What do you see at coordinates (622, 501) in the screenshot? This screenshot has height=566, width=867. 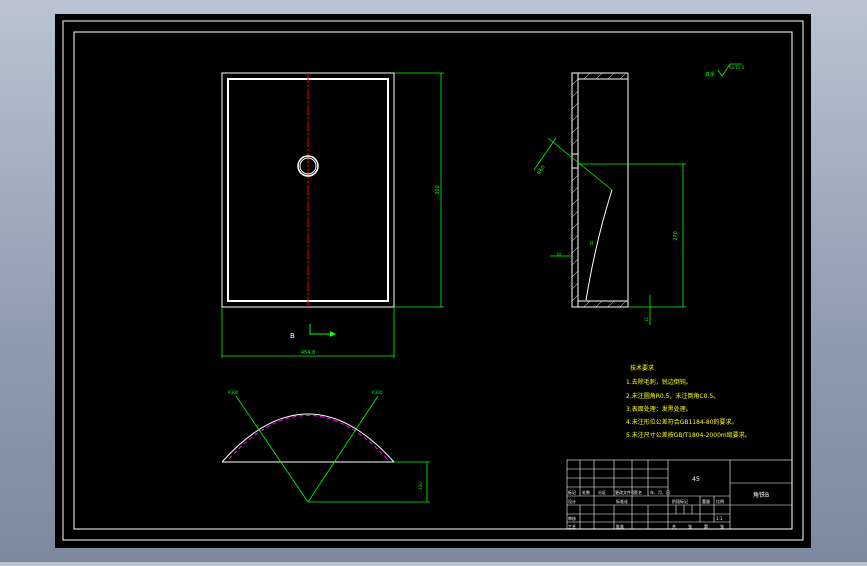 I see `tb-mid-label: 标准化` at bounding box center [622, 501].